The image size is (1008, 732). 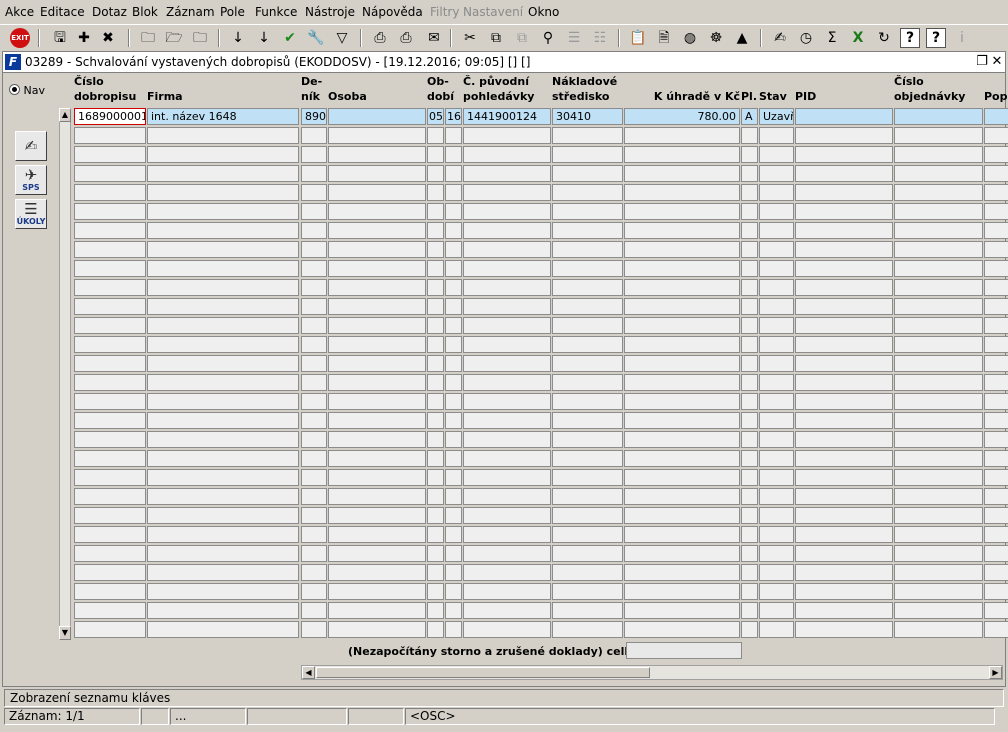 What do you see at coordinates (682, 89) in the screenshot?
I see `column-header-kuhrade: K úhradě v Kč` at bounding box center [682, 89].